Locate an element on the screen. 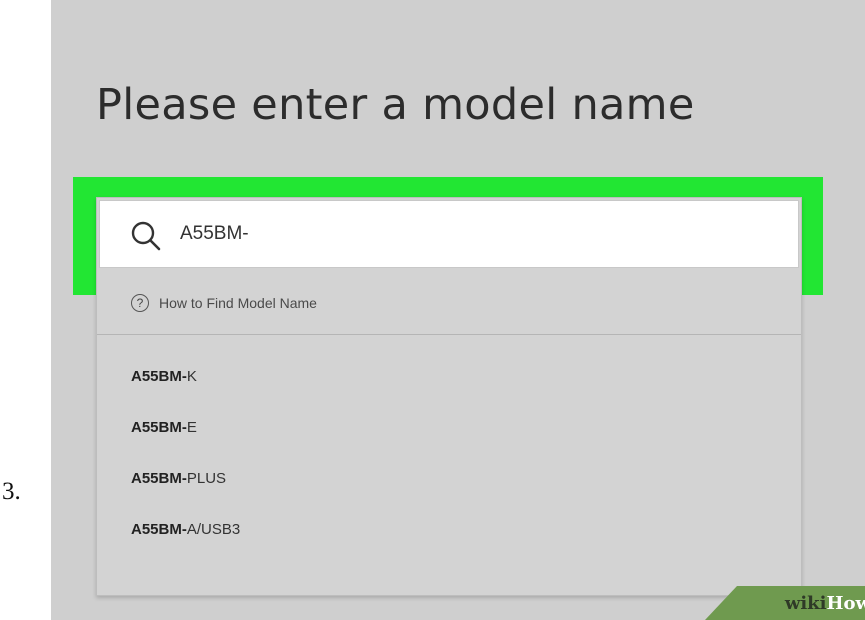 This screenshot has height=620, width=865. how-to-find-model-link: ? How to Find Model Name is located at coordinates (224, 303).